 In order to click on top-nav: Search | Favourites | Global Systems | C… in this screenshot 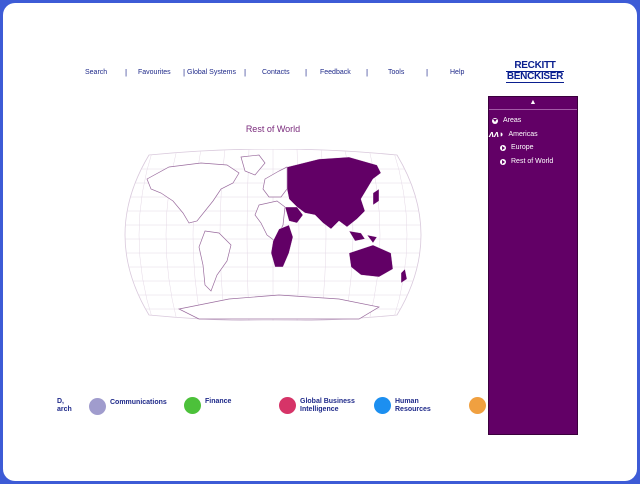, I will do `click(273, 74)`.